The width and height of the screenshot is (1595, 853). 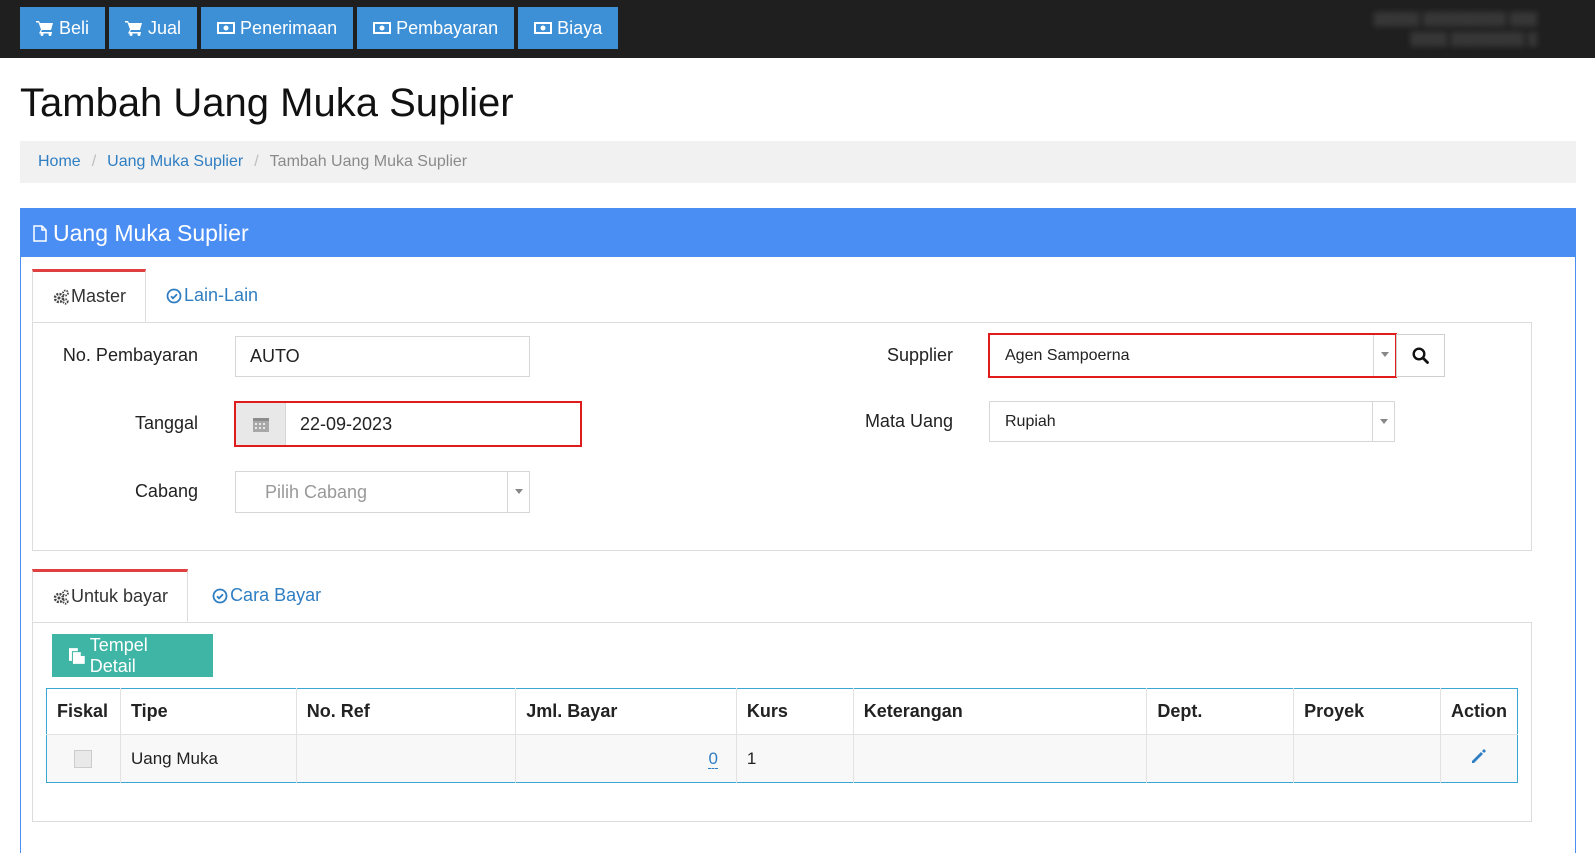 What do you see at coordinates (267, 103) in the screenshot?
I see `page-title: Tambah Uang Muka Suplier` at bounding box center [267, 103].